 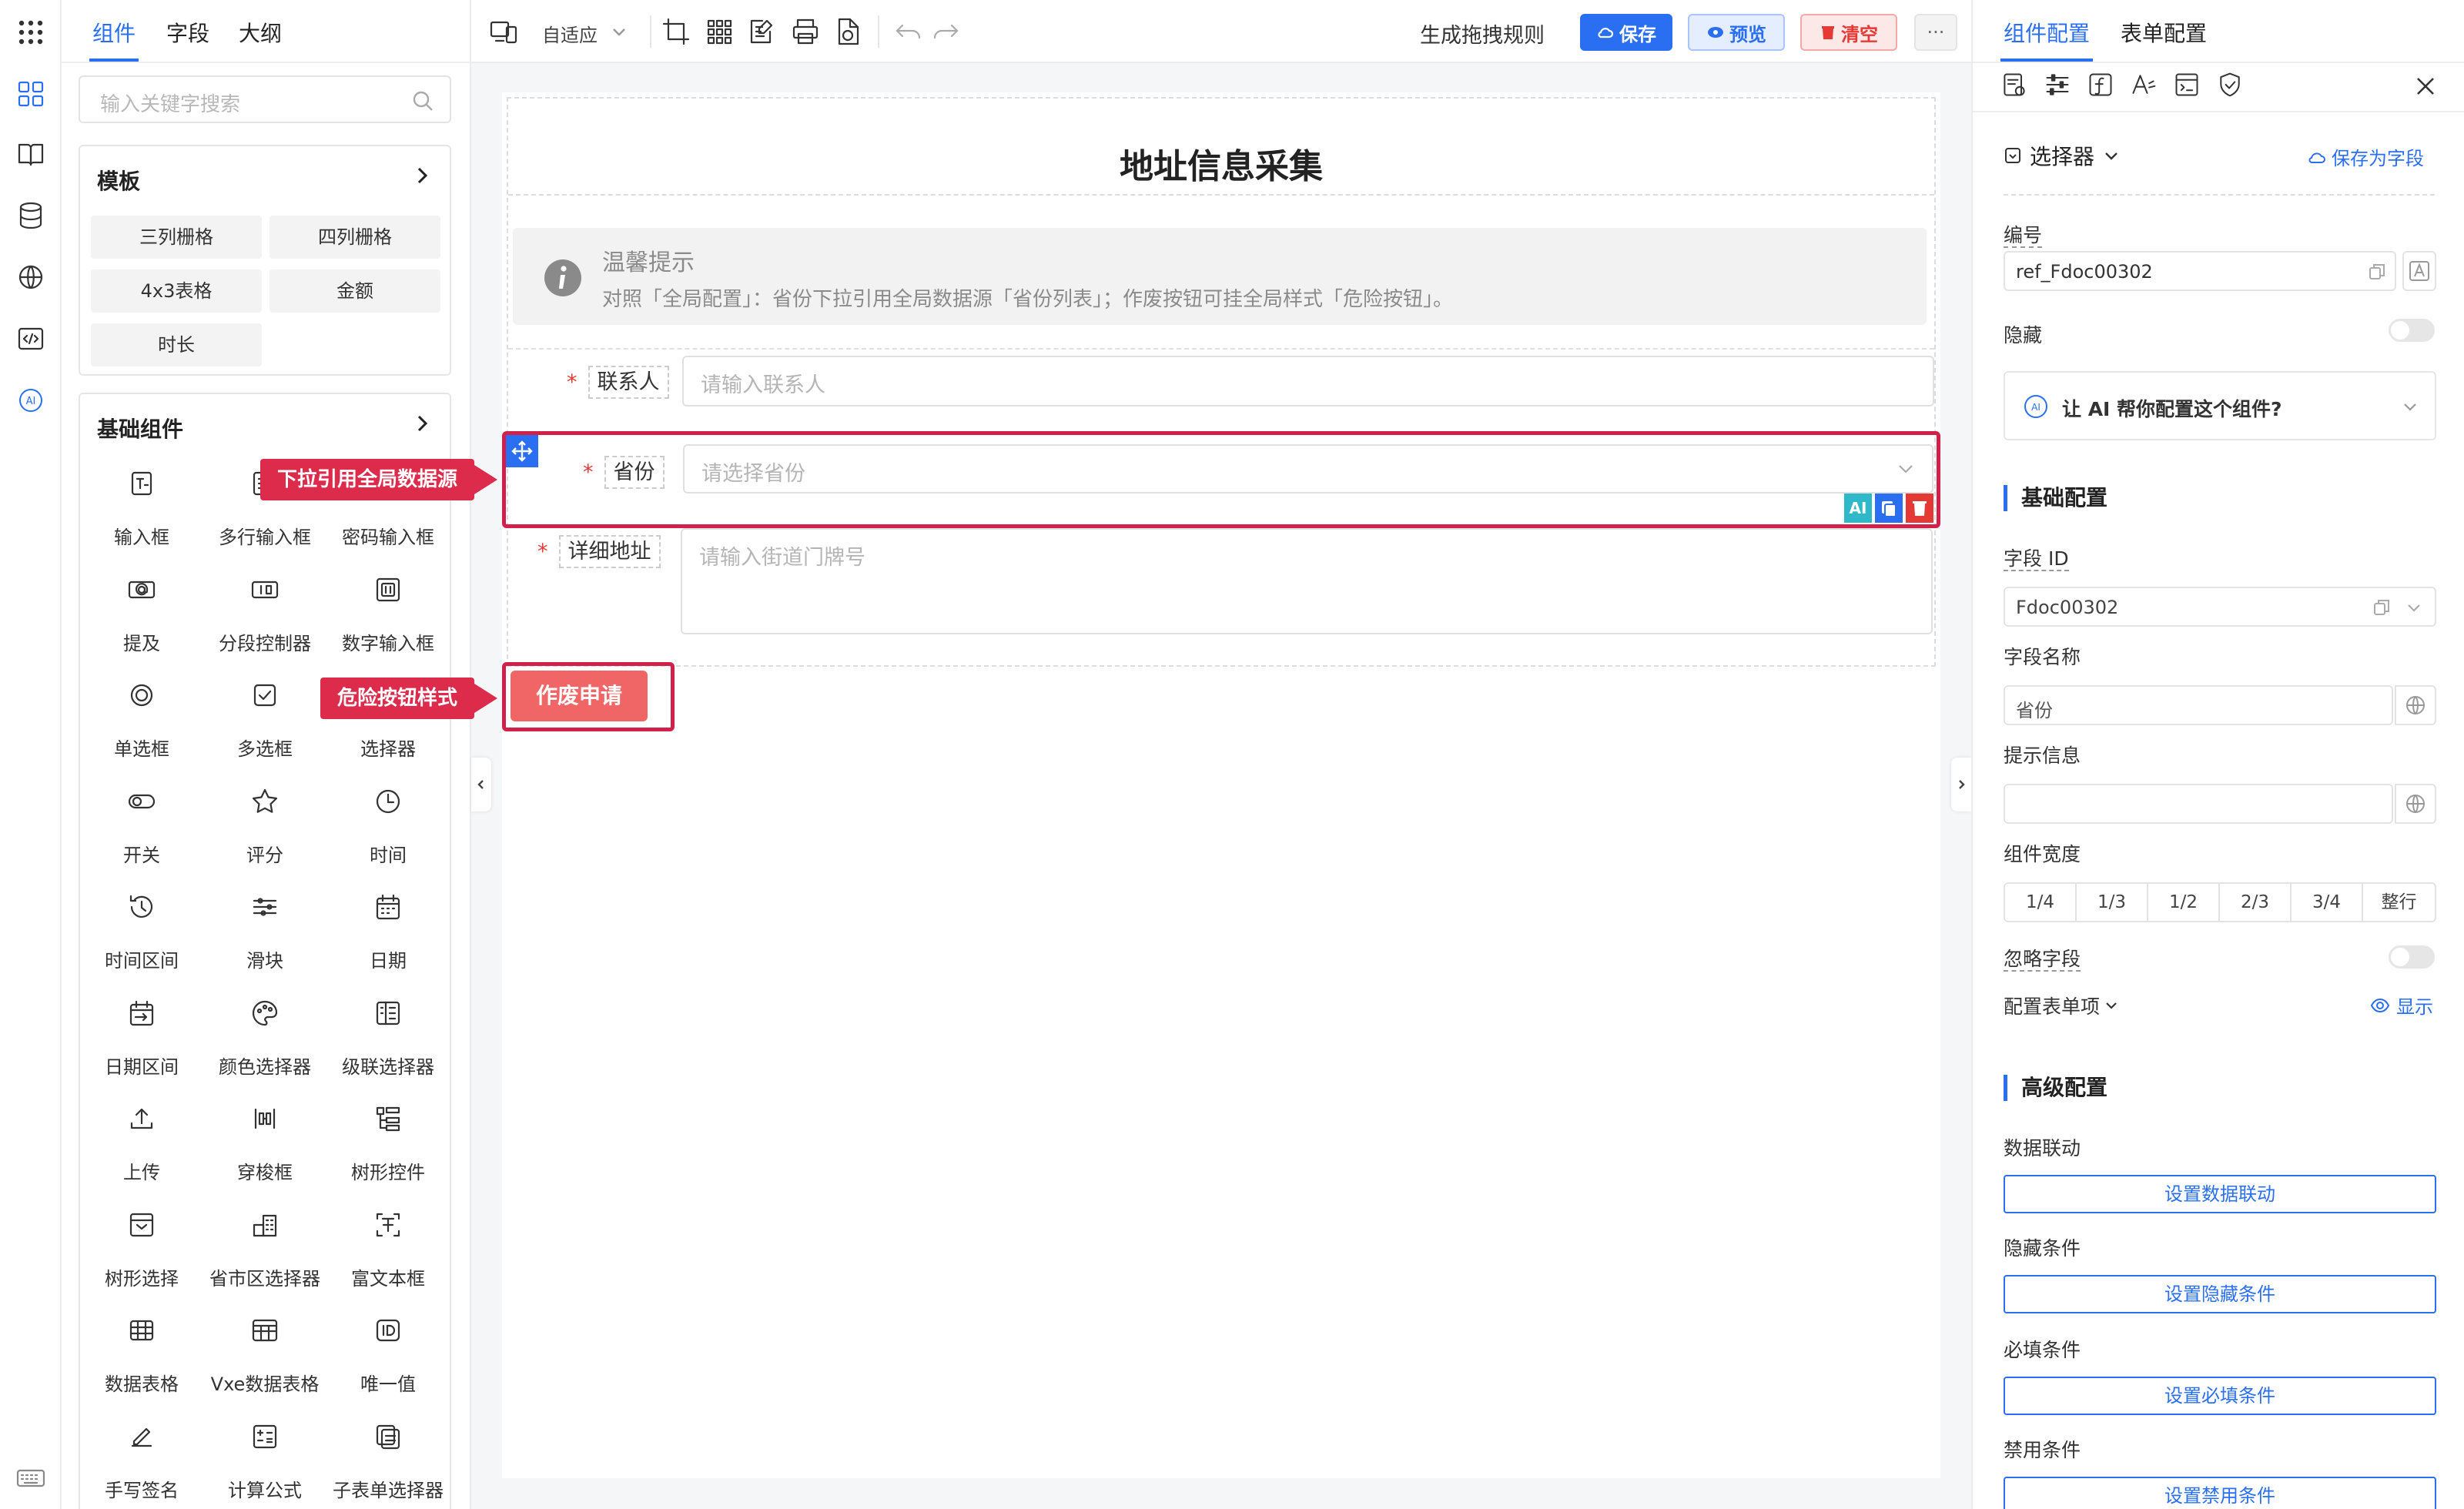 I want to click on set-required-condition-button: 设置必填条件, so click(x=2220, y=1396).